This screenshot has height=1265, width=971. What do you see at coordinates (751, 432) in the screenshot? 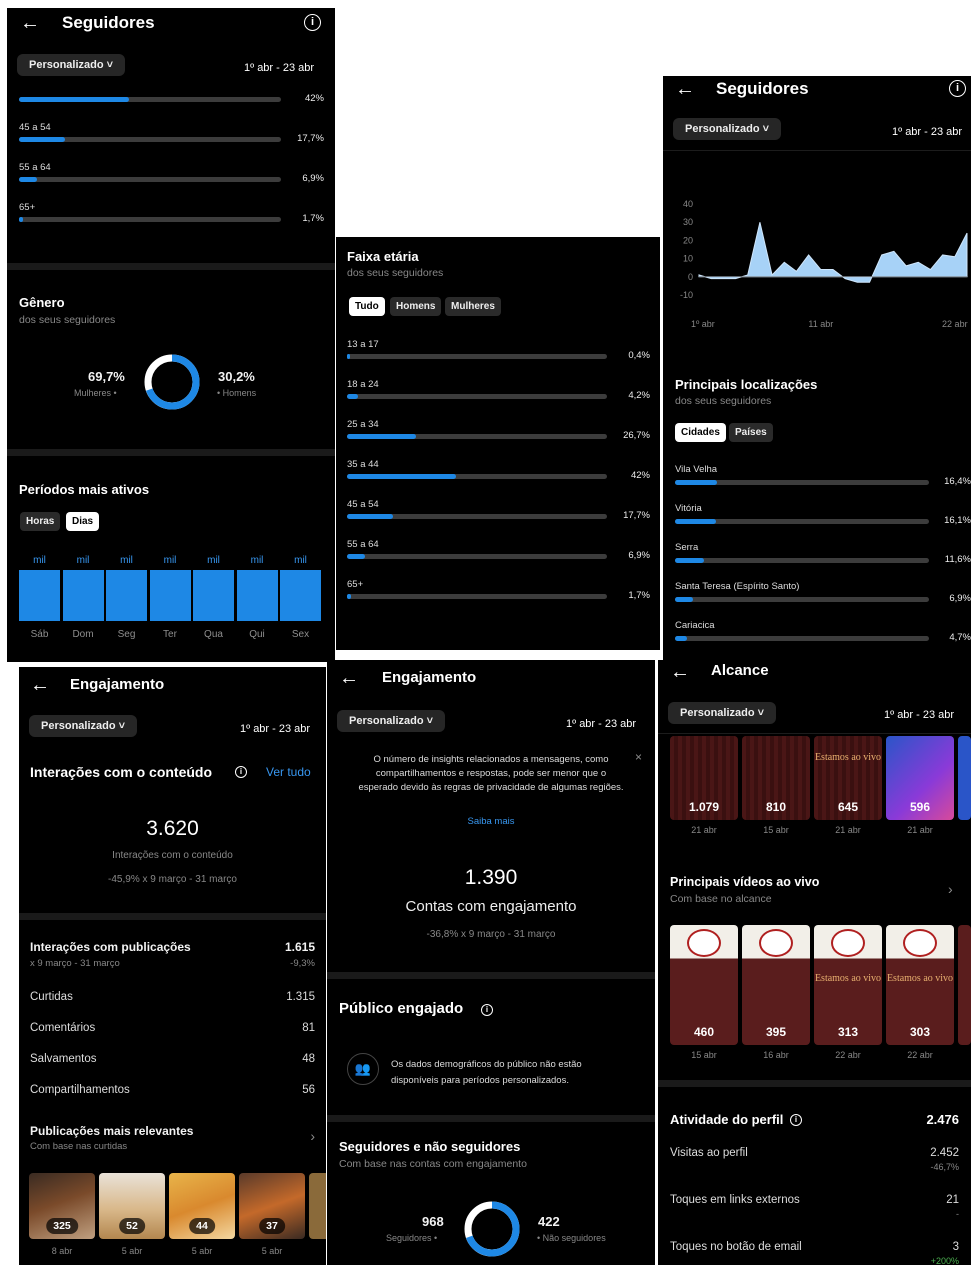
I see `tab-countries: Países` at bounding box center [751, 432].